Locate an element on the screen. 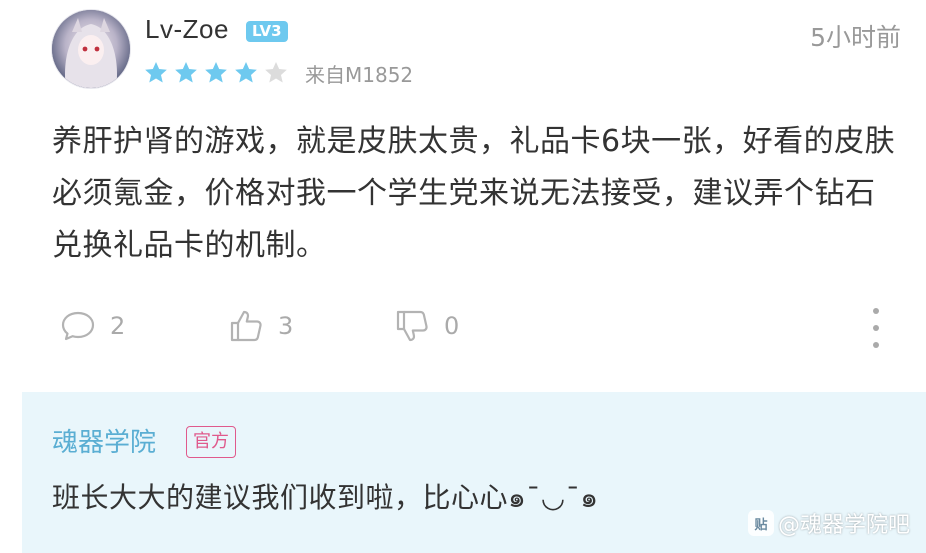 Image resolution: width=926 pixels, height=553 pixels. dislike-count: 0 is located at coordinates (452, 326).